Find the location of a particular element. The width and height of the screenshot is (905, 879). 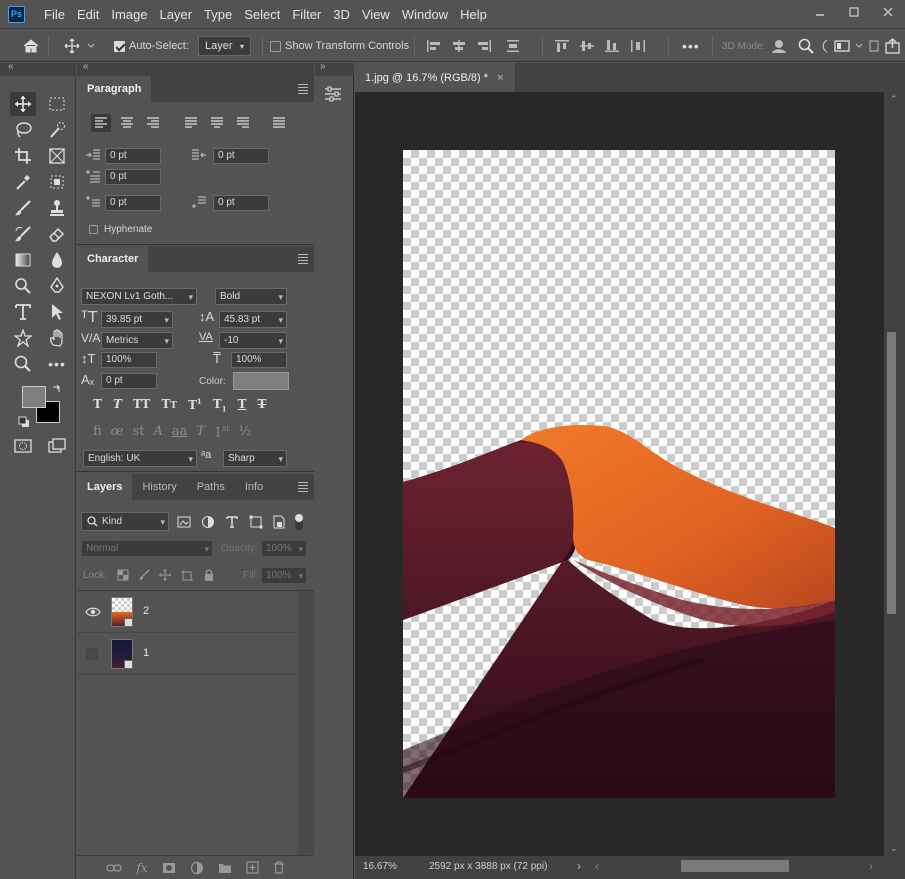

menu-3d: 3D is located at coordinates (341, 14).